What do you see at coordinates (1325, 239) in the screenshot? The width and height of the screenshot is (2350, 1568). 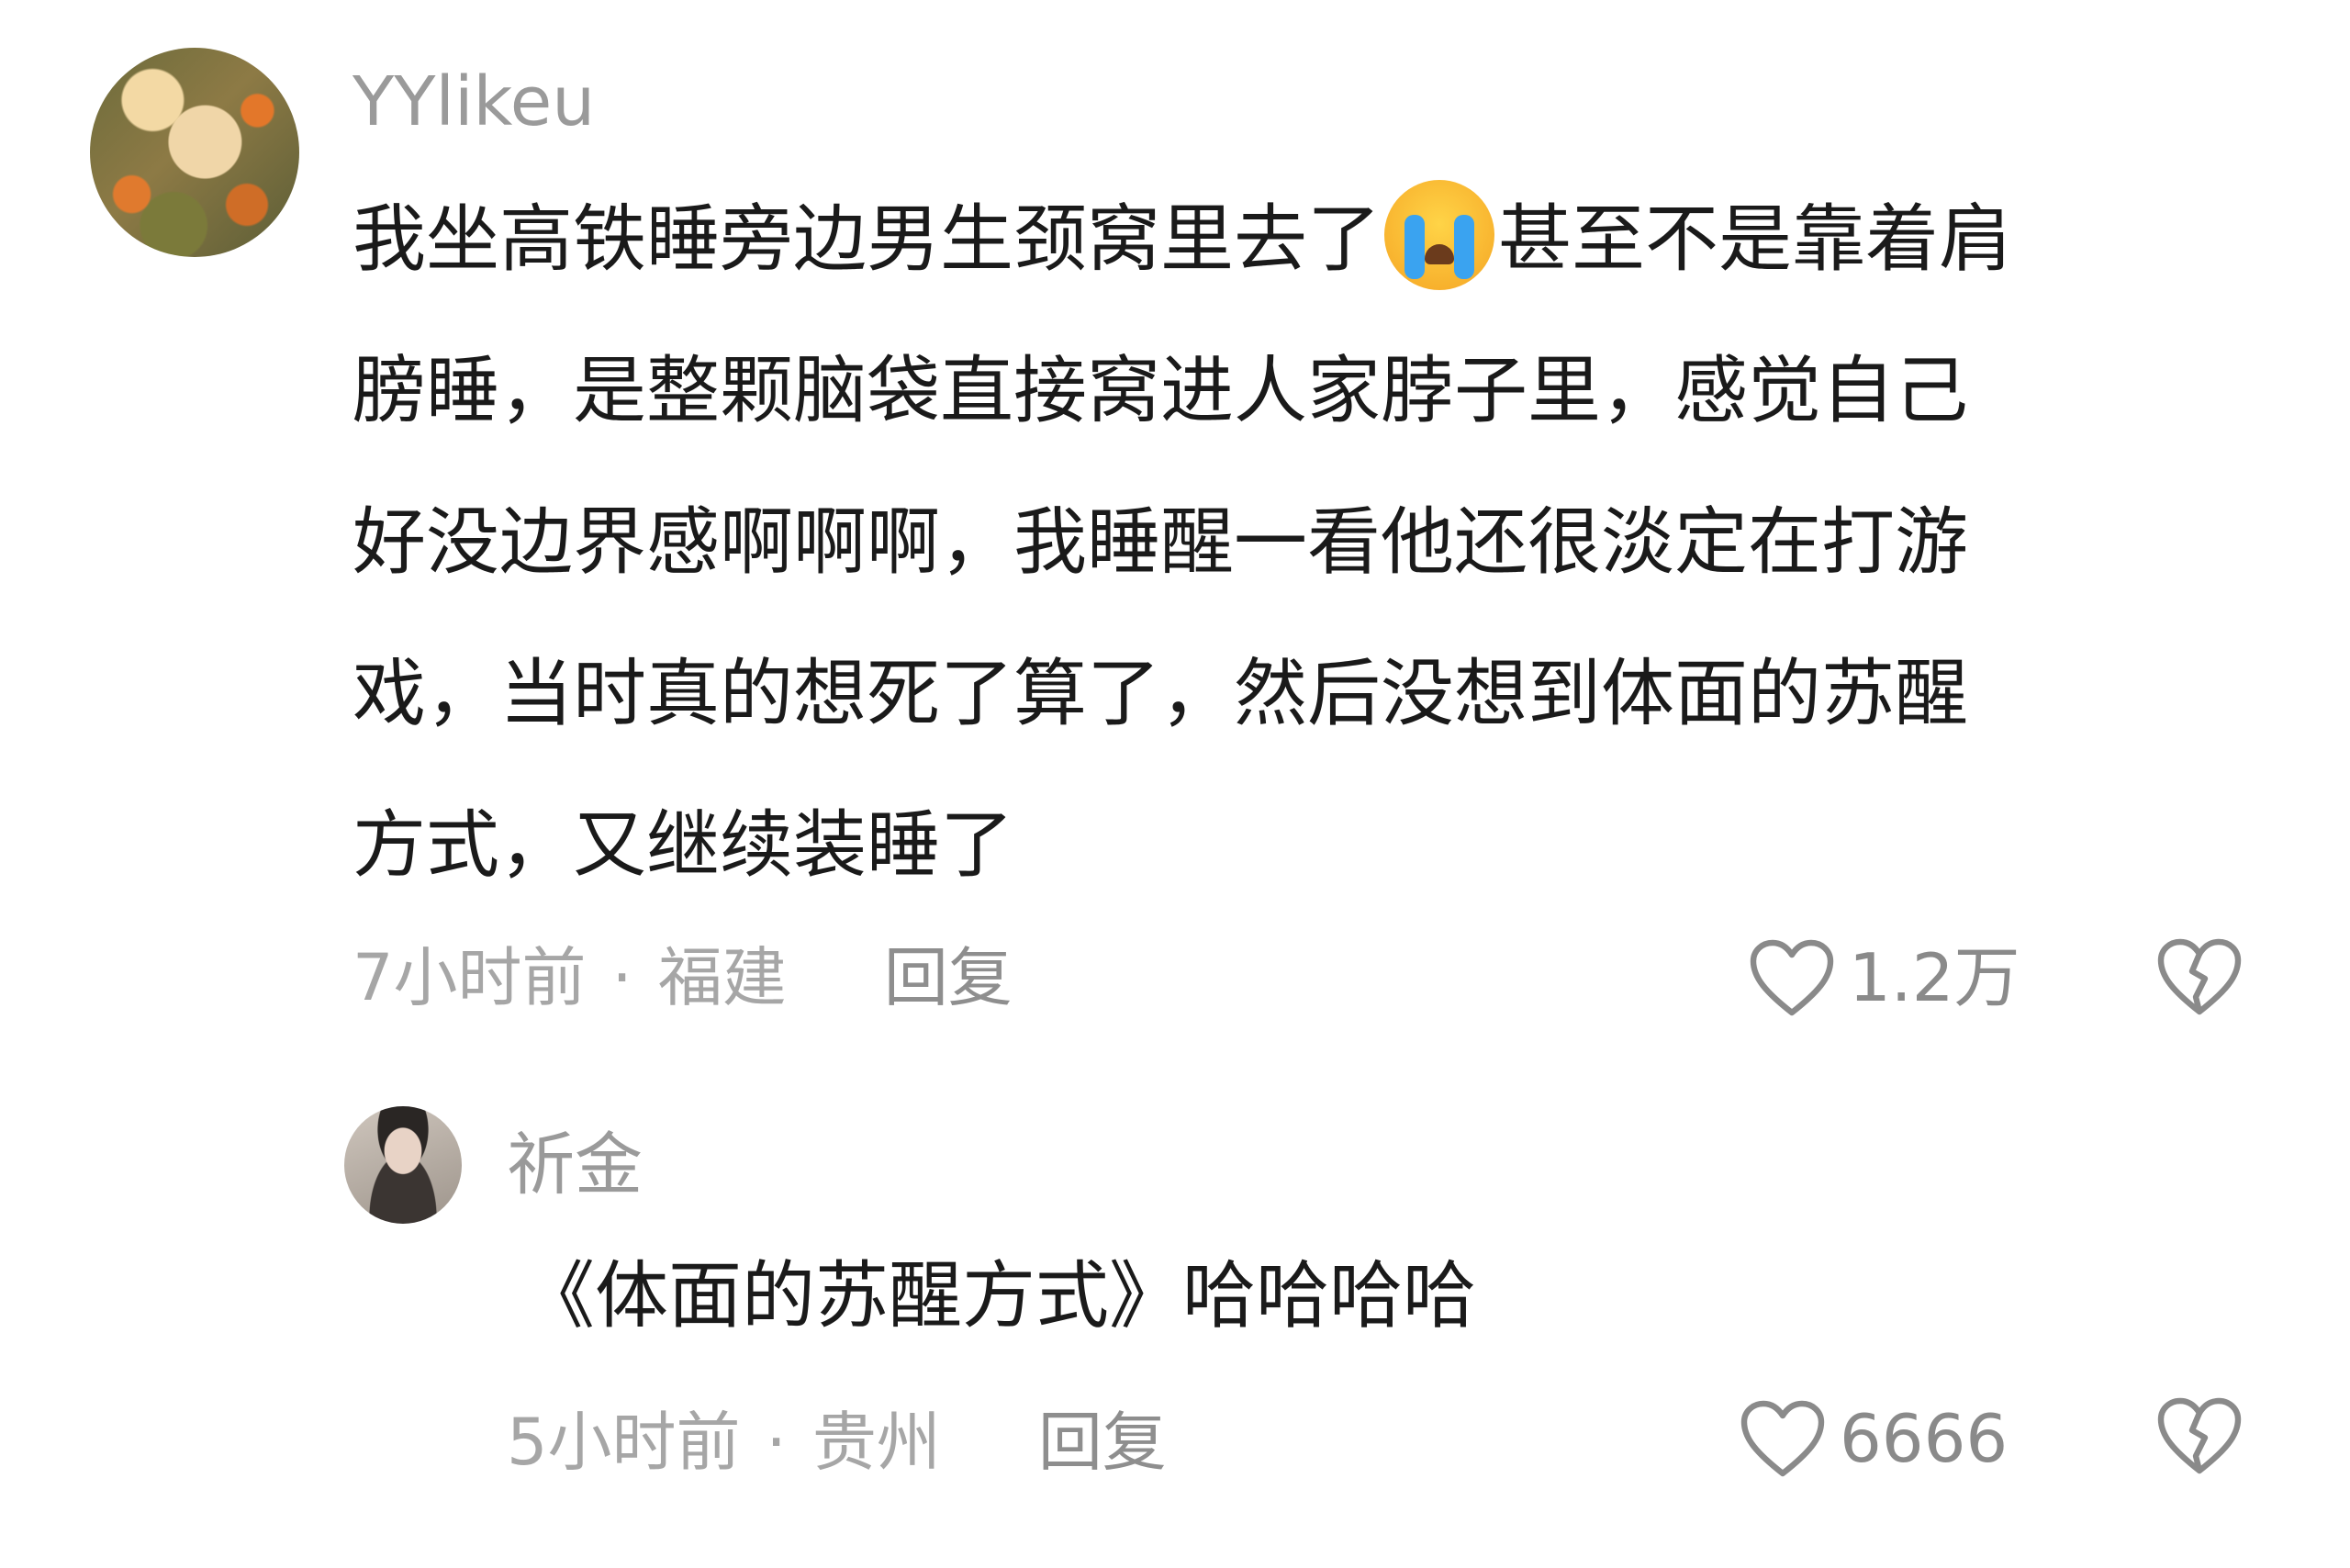 I see `comment-line-1: 我坐高铁睡旁边男生颈窝里去了 甚至不是靠着肩` at bounding box center [1325, 239].